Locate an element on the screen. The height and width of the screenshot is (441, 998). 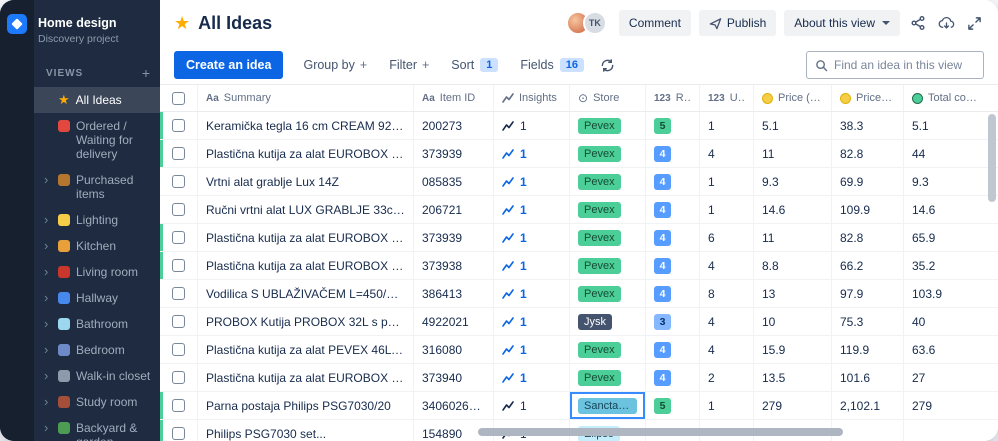
rating-cell: 3 is located at coordinates (673, 321).